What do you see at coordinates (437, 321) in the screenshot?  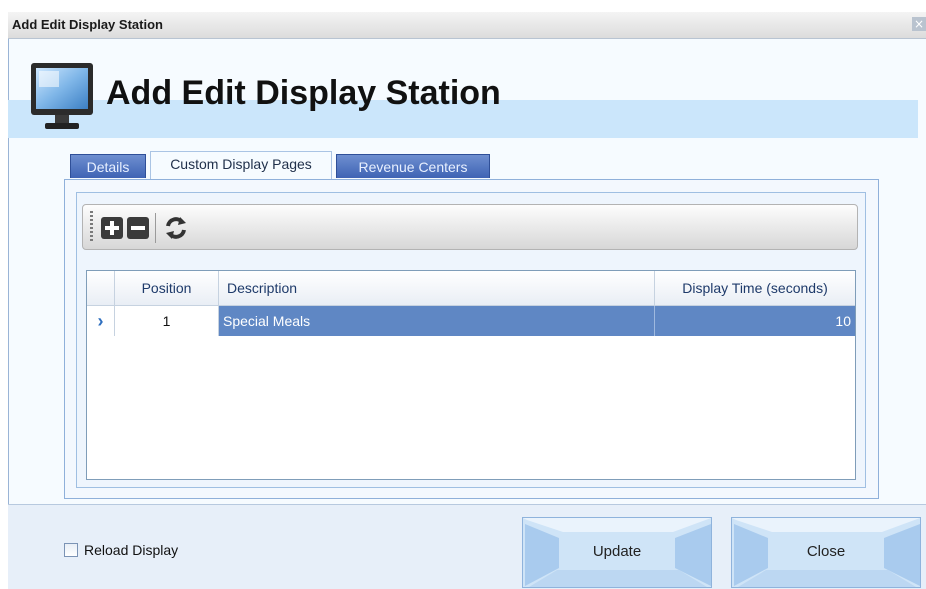 I see `cell-description: Special Meals` at bounding box center [437, 321].